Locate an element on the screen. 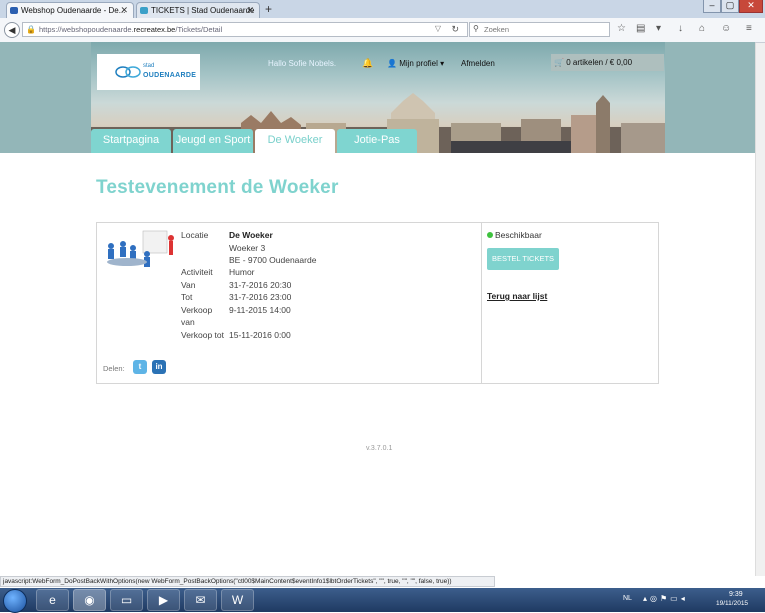  event-thumbnail is located at coordinates (140, 248).